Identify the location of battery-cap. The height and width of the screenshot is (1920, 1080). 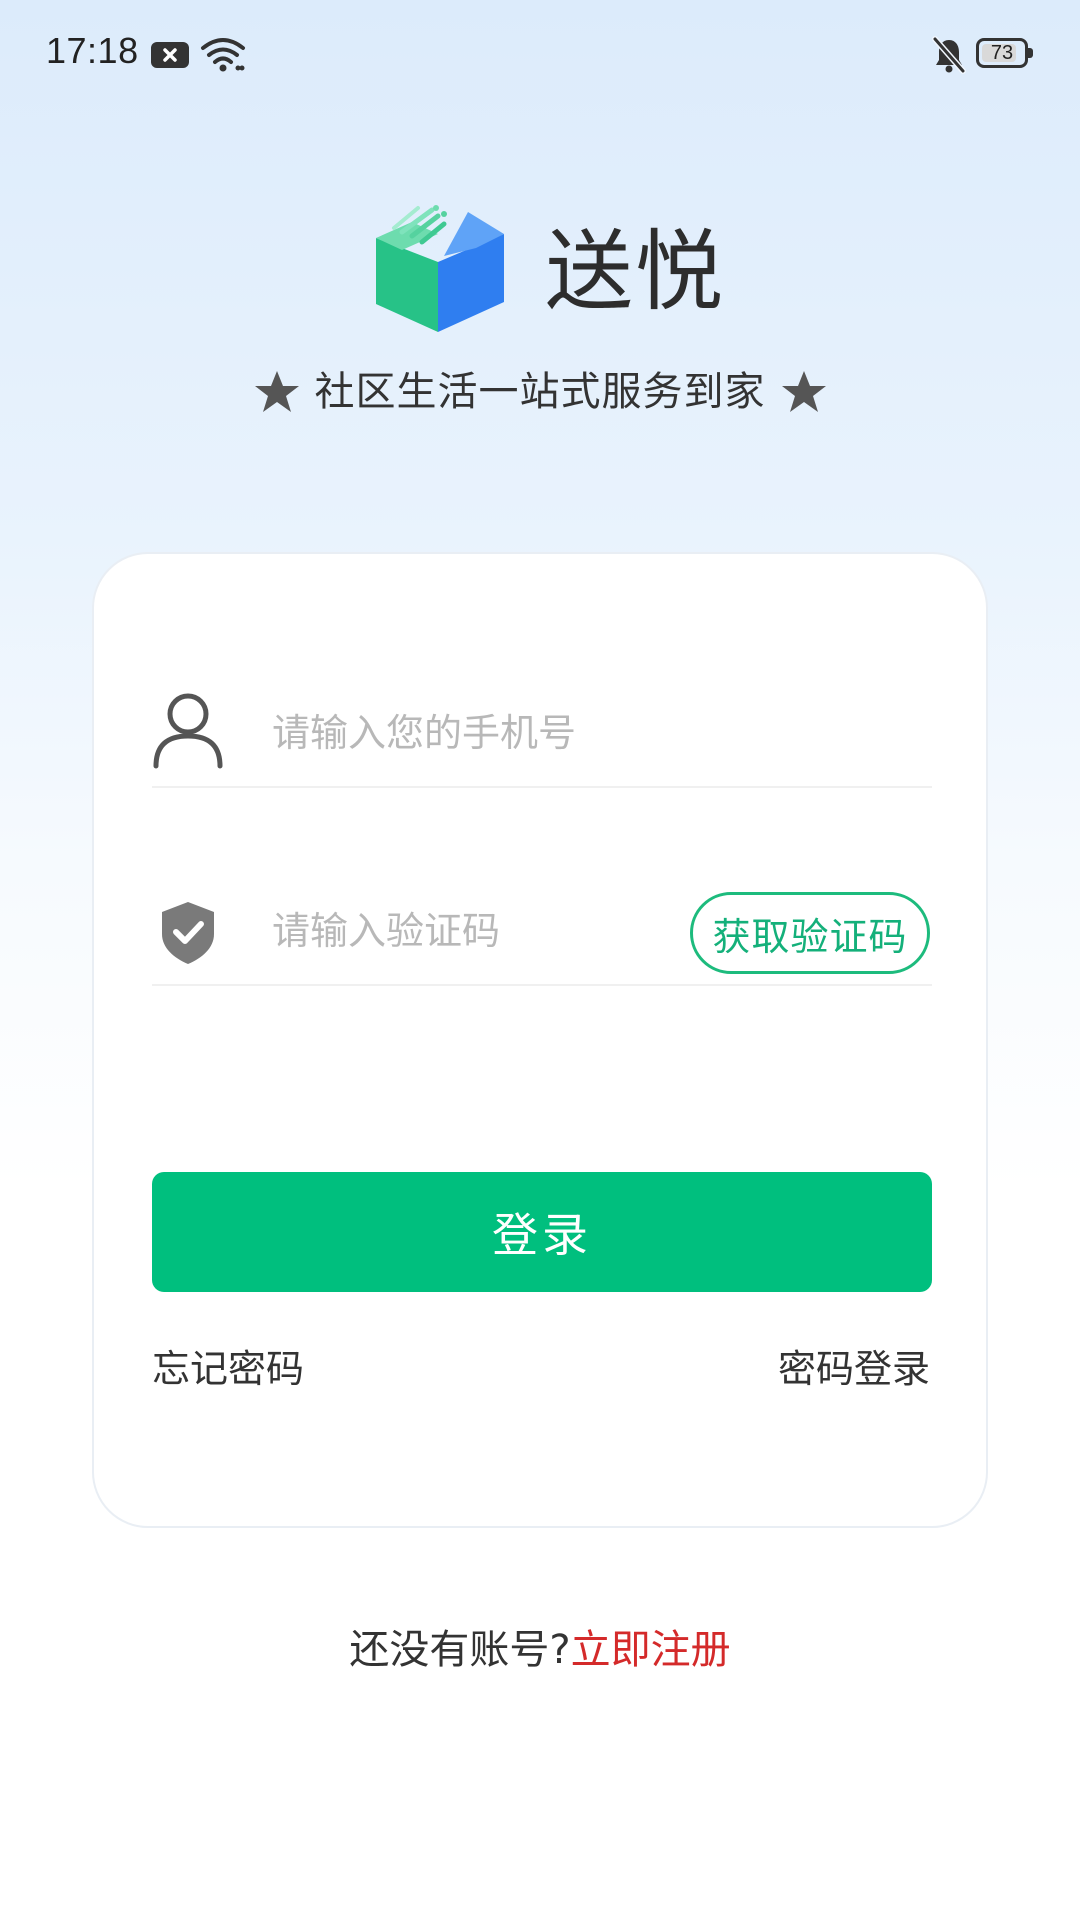
(1030, 53).